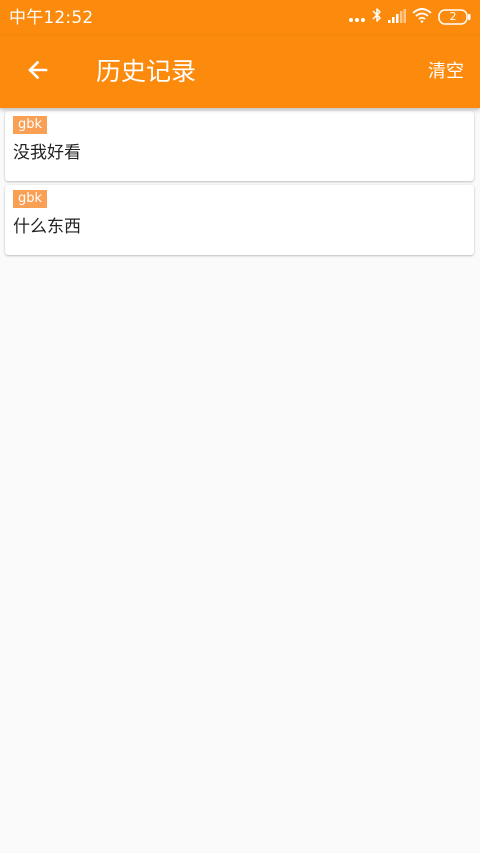 Image resolution: width=480 pixels, height=853 pixels. I want to click on history-item: gbk 什么东西, so click(239, 220).